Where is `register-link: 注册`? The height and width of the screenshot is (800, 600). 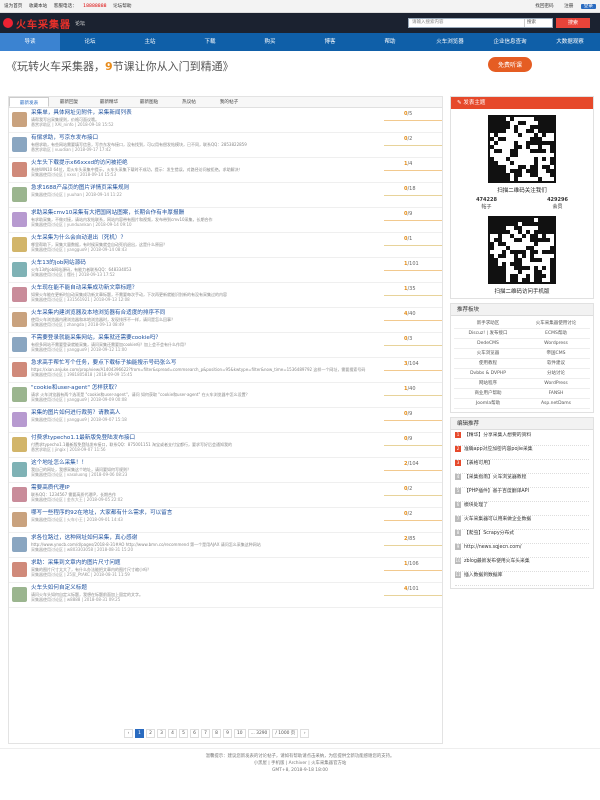
register-link: 注册 is located at coordinates (568, 6).